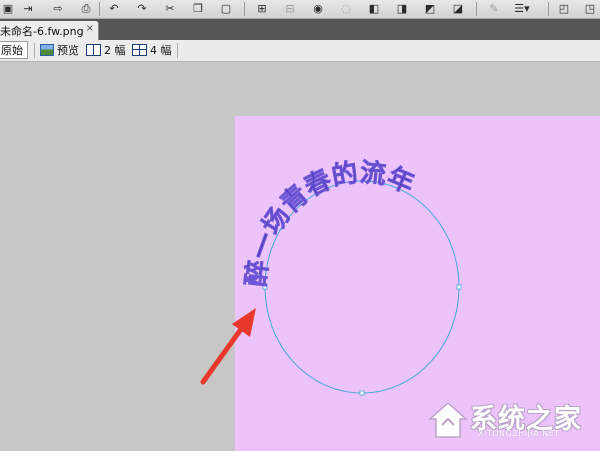 The width and height of the screenshot is (600, 451). I want to click on site-watermark: 系统之家 XITONGZHIJIA.NET, so click(511, 419).